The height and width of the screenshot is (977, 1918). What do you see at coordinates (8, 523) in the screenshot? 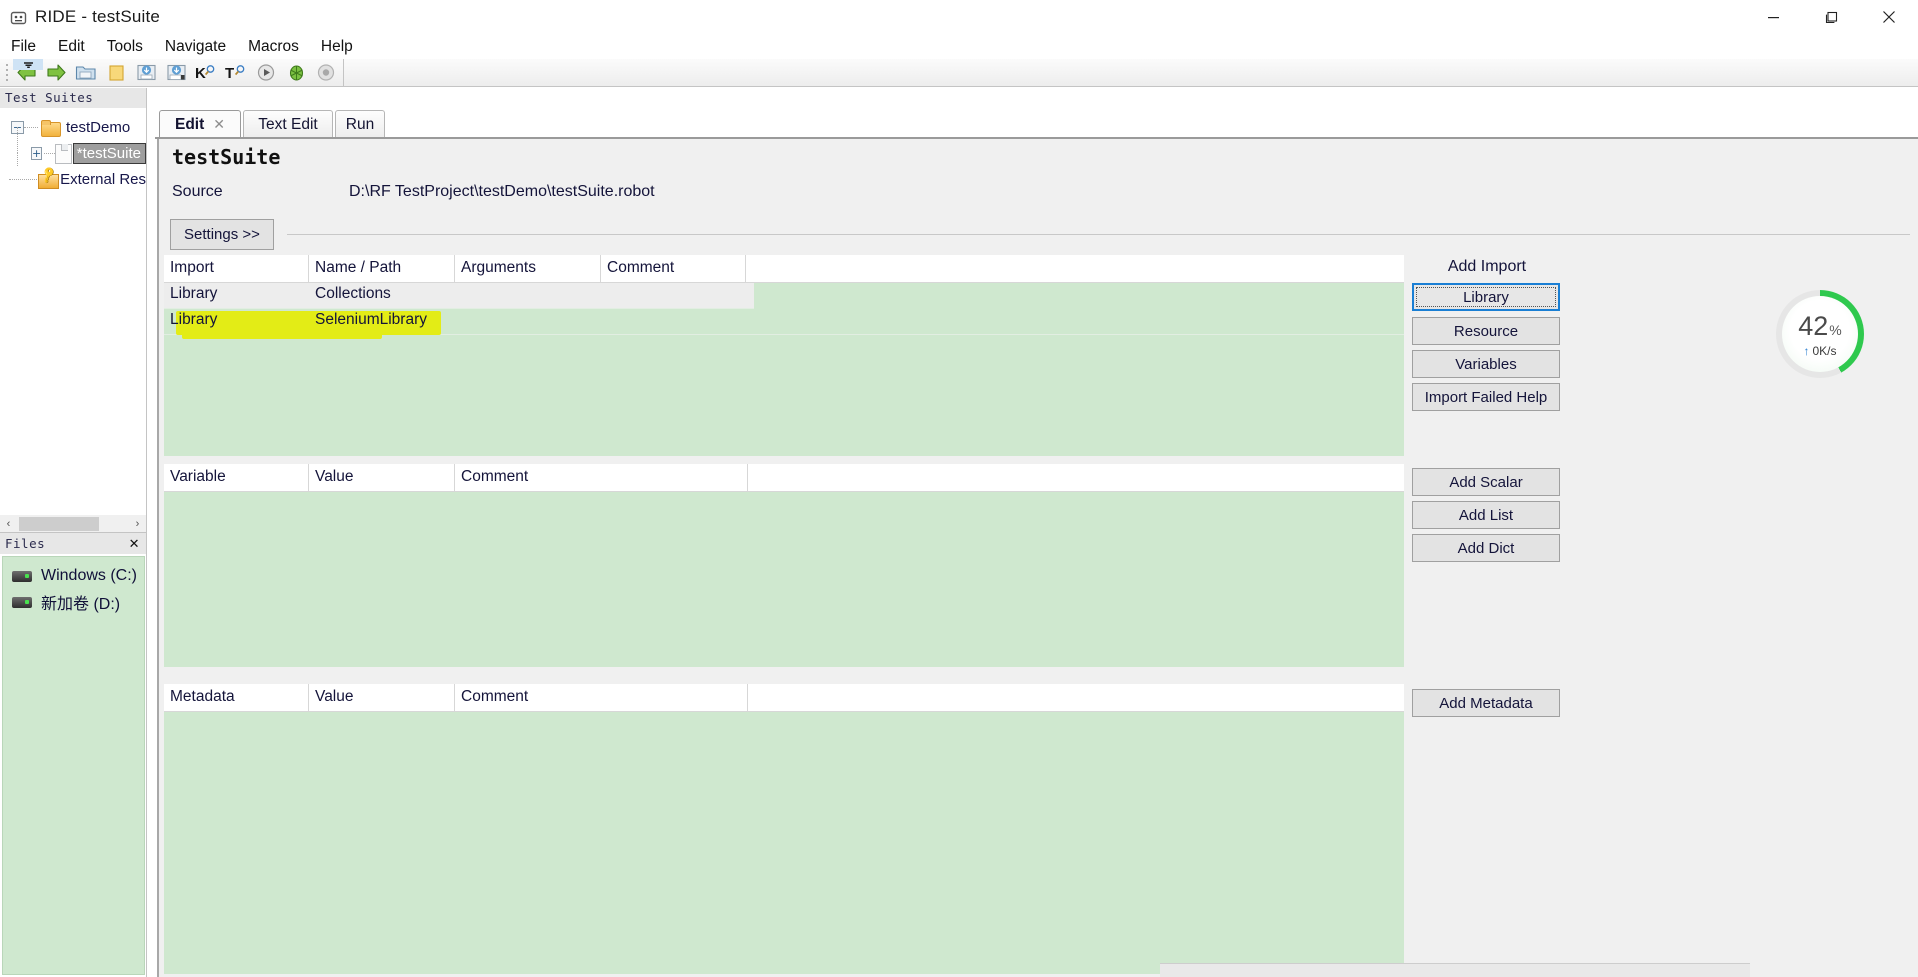
I see `scroll-left-icon: ‹` at bounding box center [8, 523].